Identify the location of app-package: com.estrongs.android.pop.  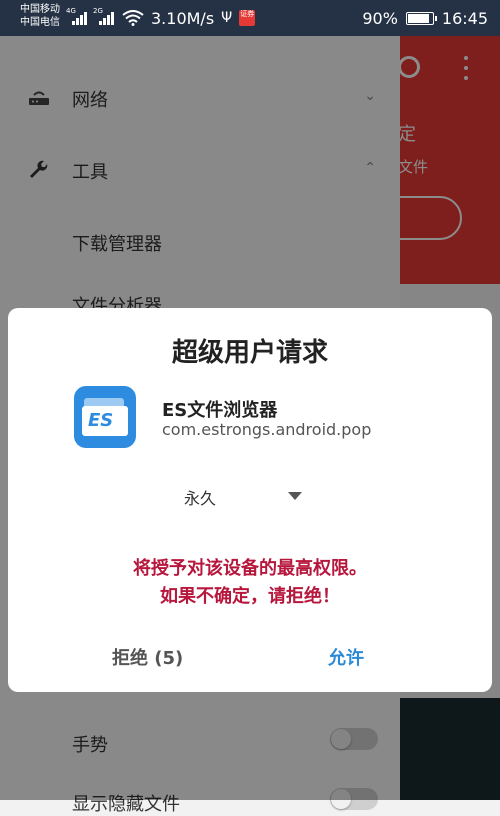
(267, 429).